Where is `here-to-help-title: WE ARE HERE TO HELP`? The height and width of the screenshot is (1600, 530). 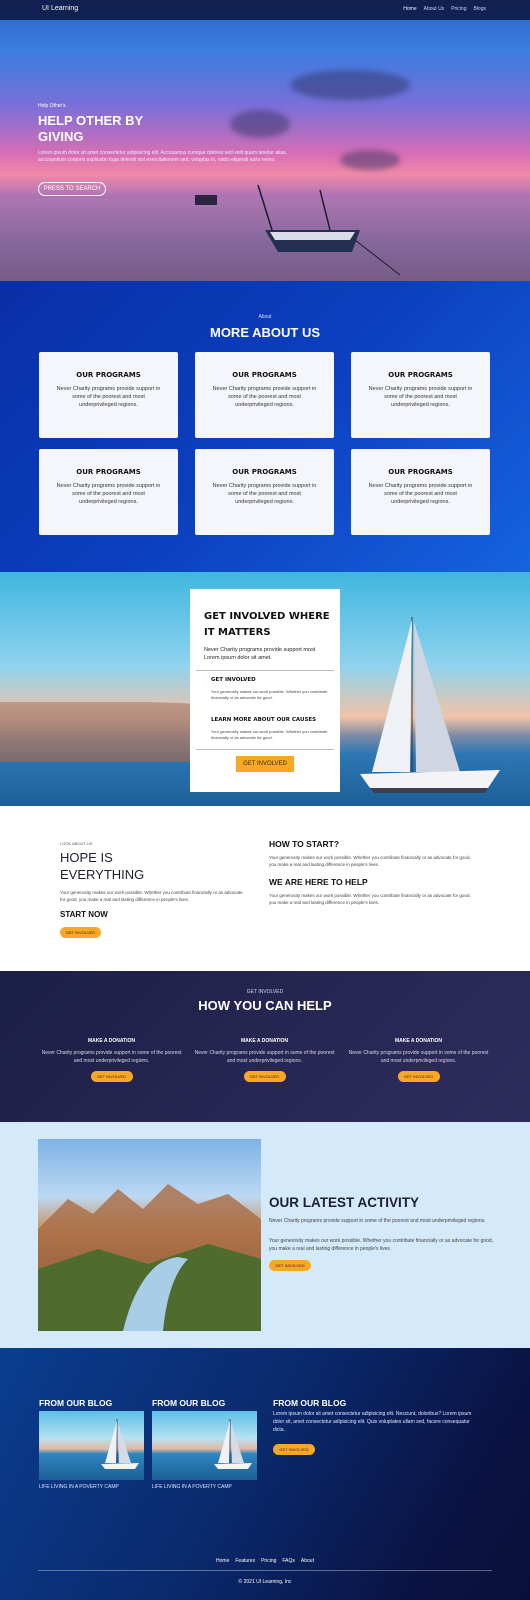
here-to-help-title: WE ARE HERE TO HELP is located at coordinates (318, 882).